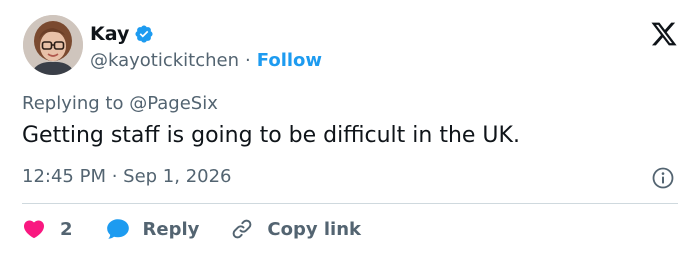 This screenshot has width=700, height=256. I want to click on divider, so click(350, 203).